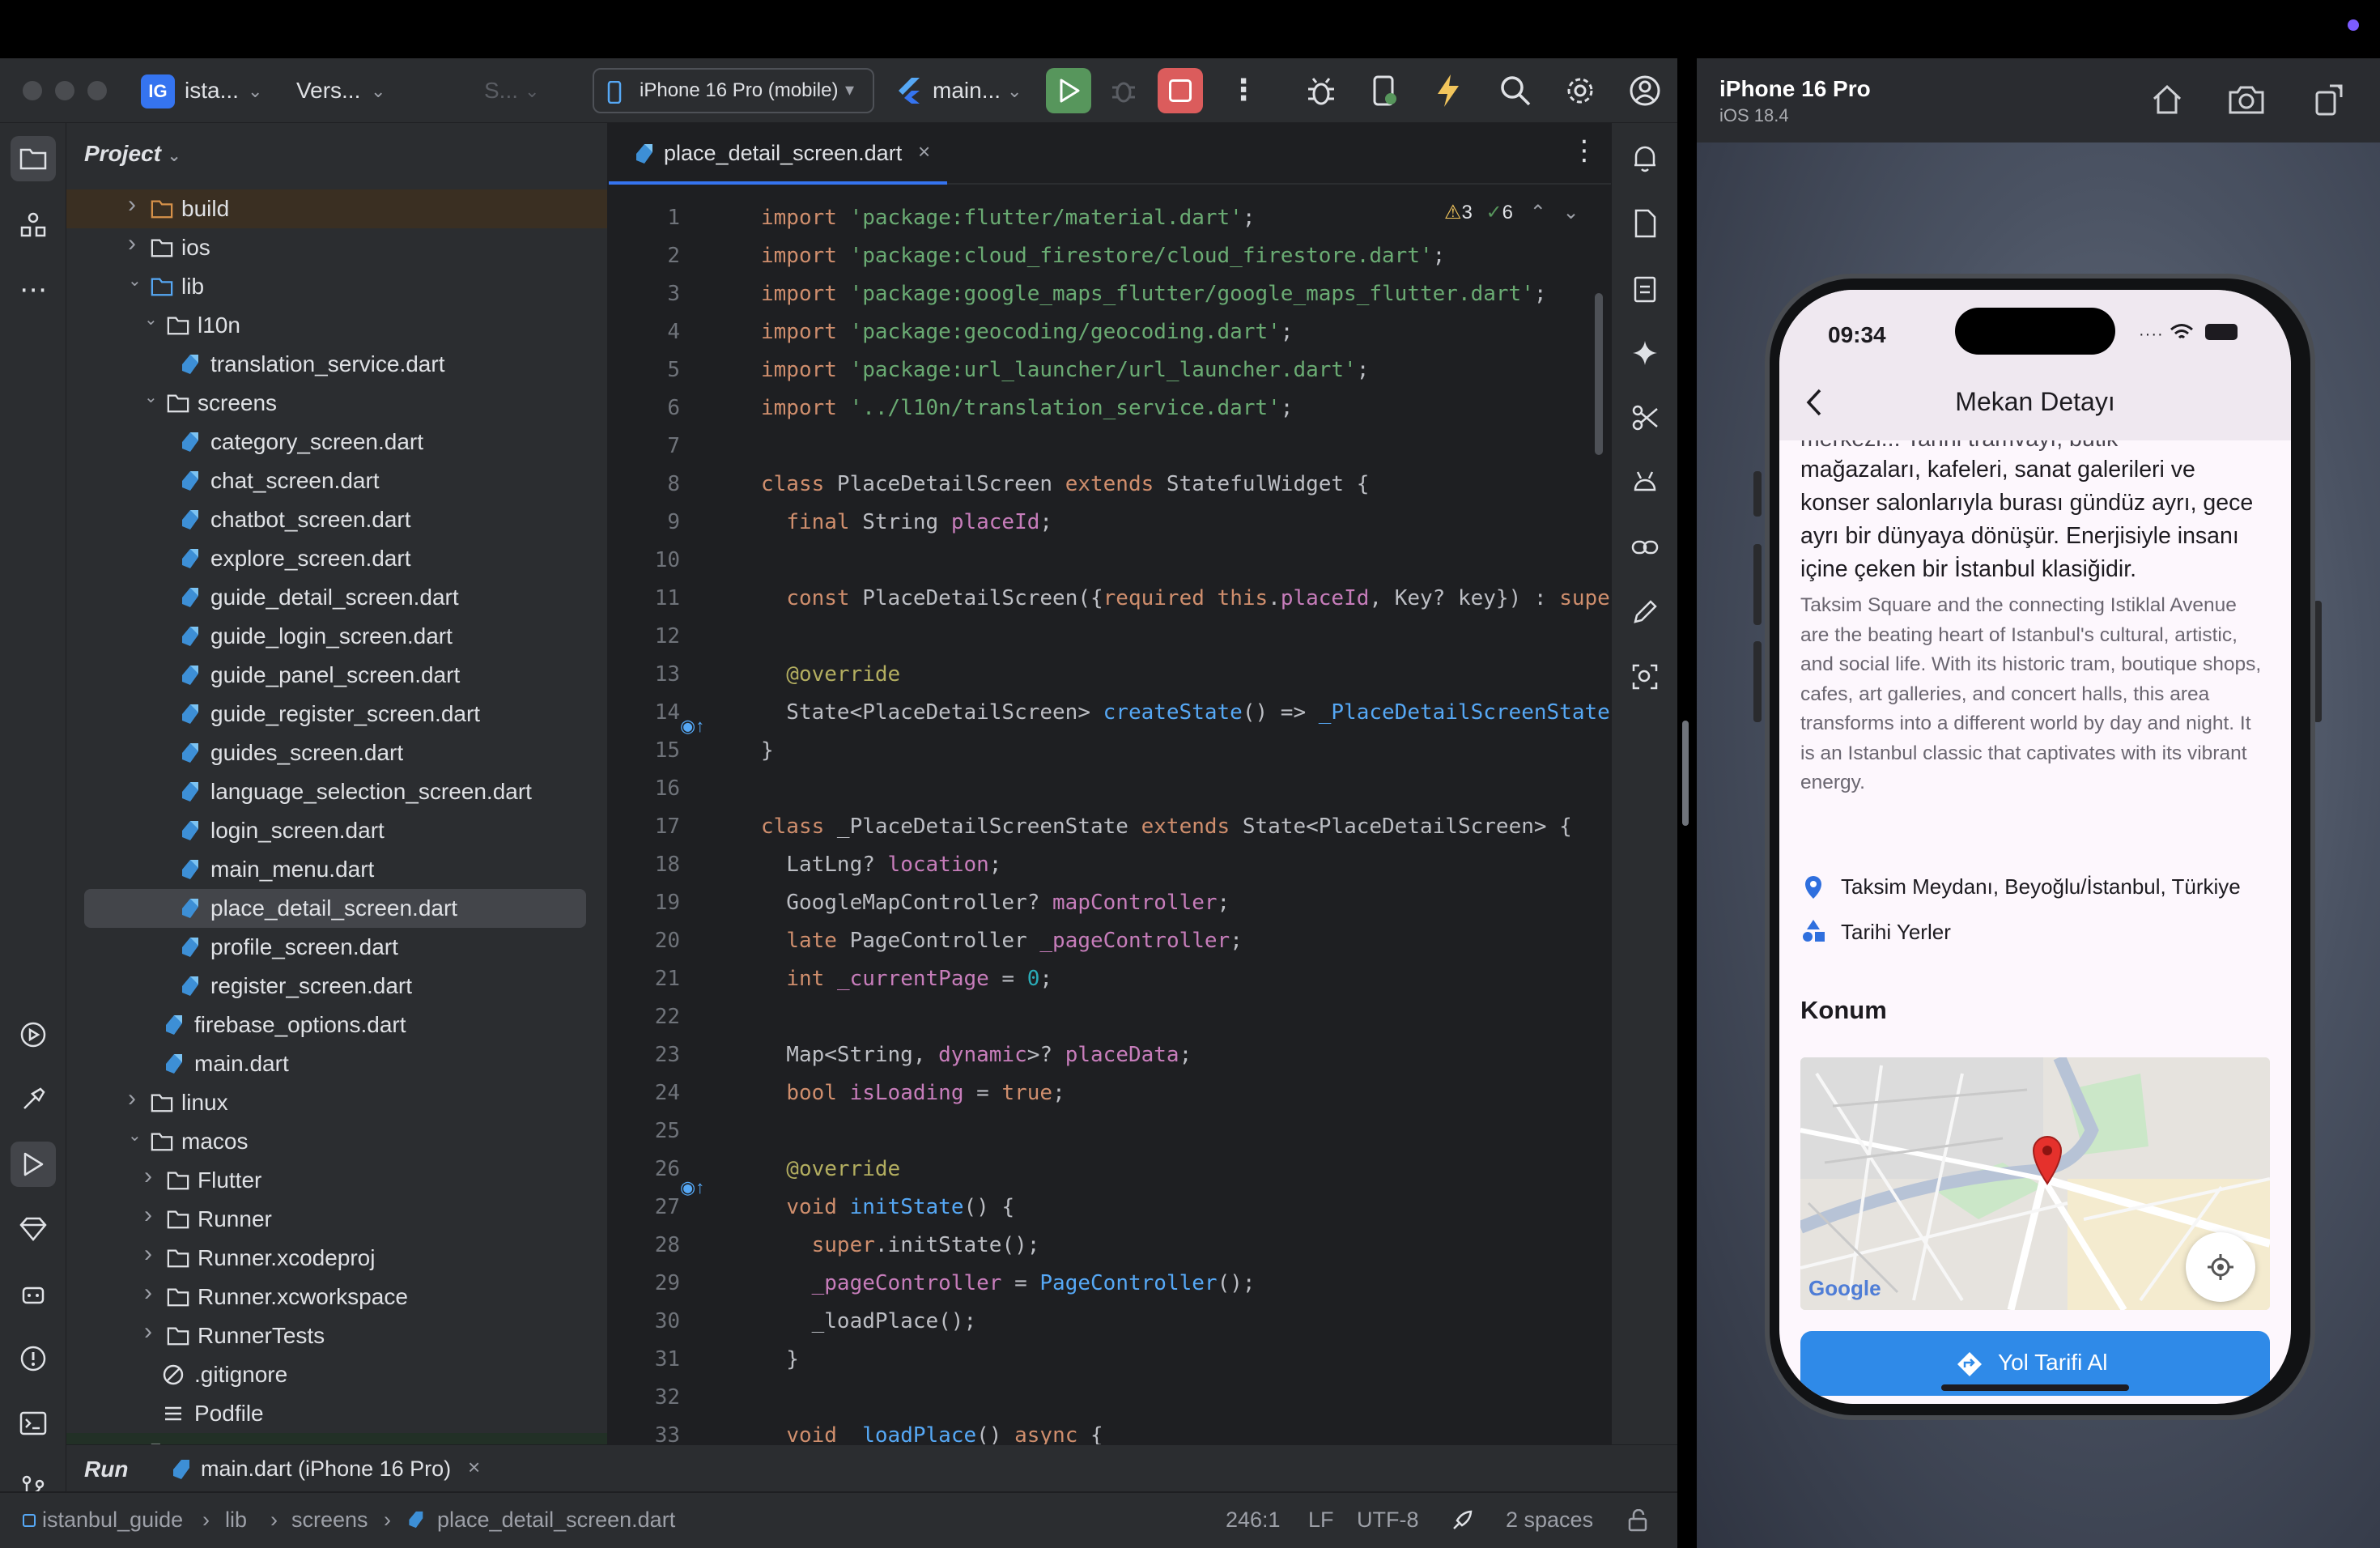 The width and height of the screenshot is (2380, 1548). What do you see at coordinates (1580, 91) in the screenshot?
I see `gear-icon` at bounding box center [1580, 91].